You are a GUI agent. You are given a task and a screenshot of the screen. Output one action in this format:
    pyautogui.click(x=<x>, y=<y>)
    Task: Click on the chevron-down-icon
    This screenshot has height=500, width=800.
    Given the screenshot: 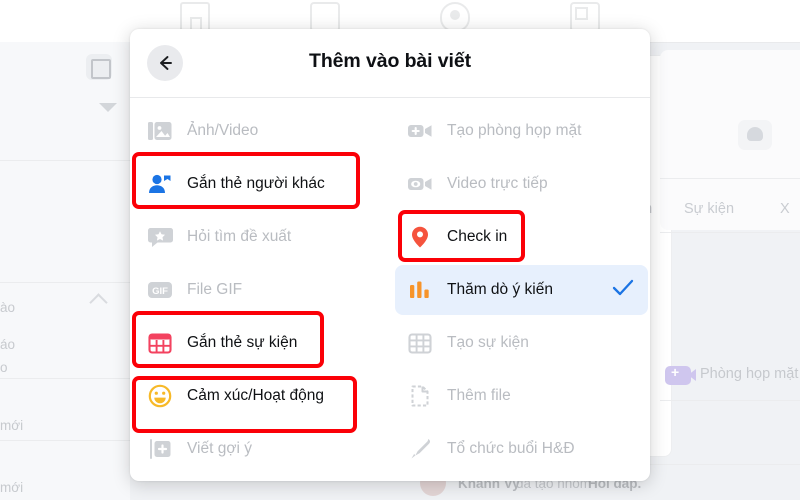 What is the action you would take?
    pyautogui.click(x=108, y=107)
    